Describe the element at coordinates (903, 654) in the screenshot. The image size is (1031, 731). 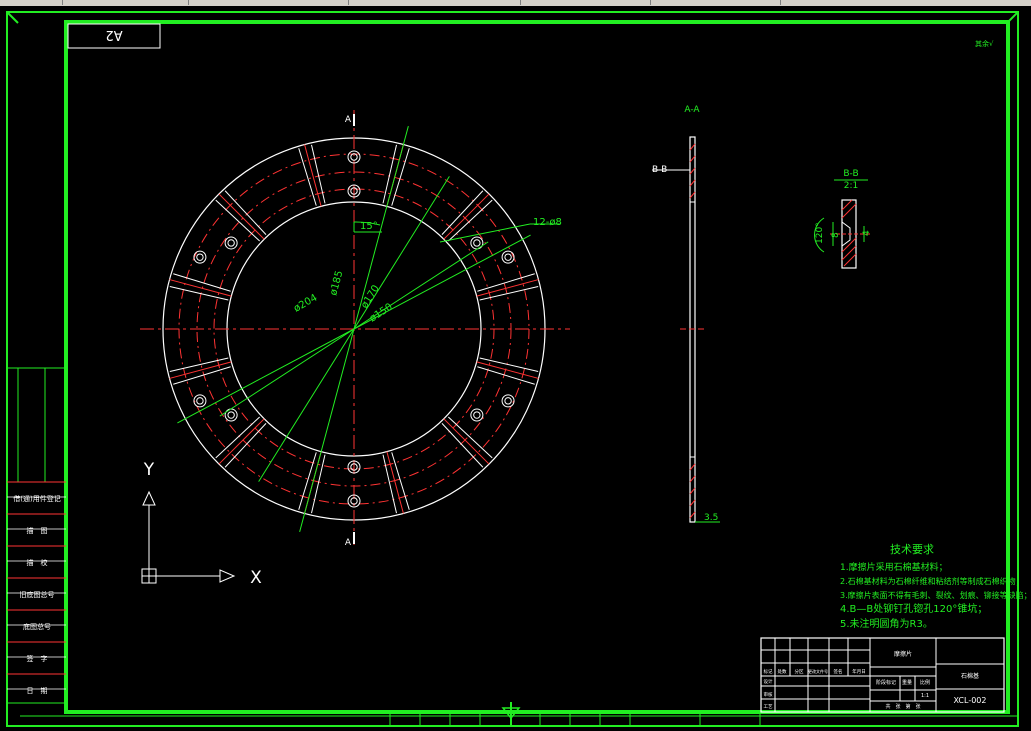
I see `part-name: 摩擦片` at that location.